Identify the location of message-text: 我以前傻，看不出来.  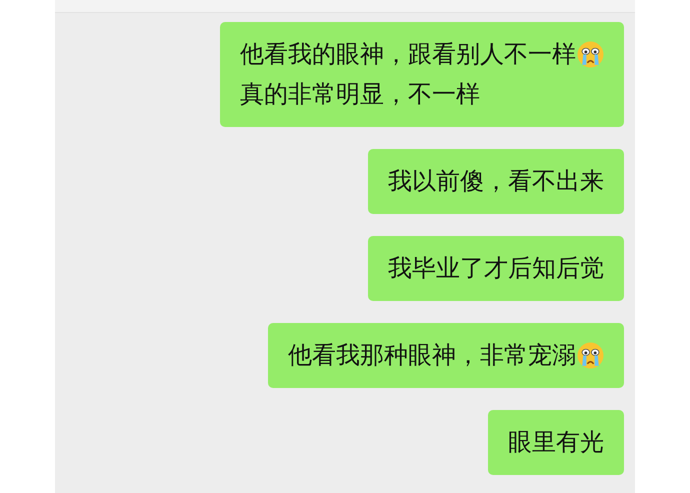
(496, 181).